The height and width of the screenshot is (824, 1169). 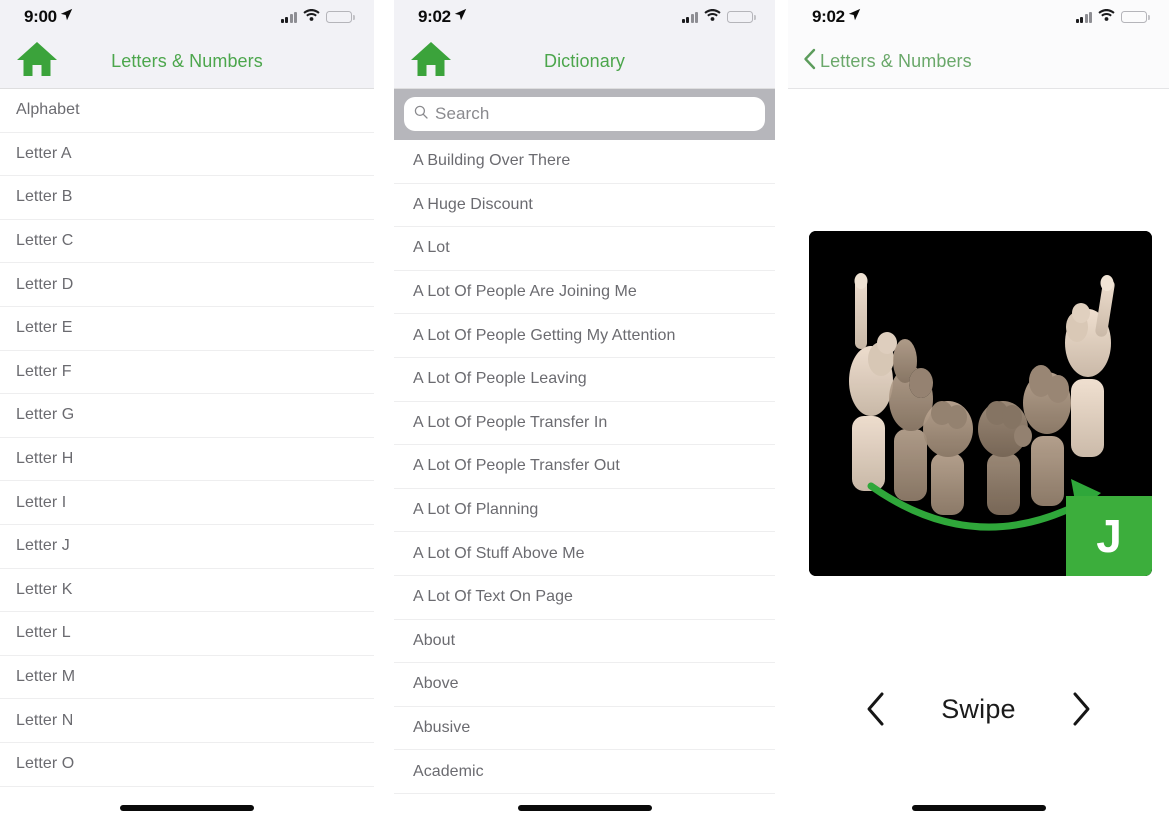 What do you see at coordinates (187, 677) in the screenshot?
I see `list-item: Letter M` at bounding box center [187, 677].